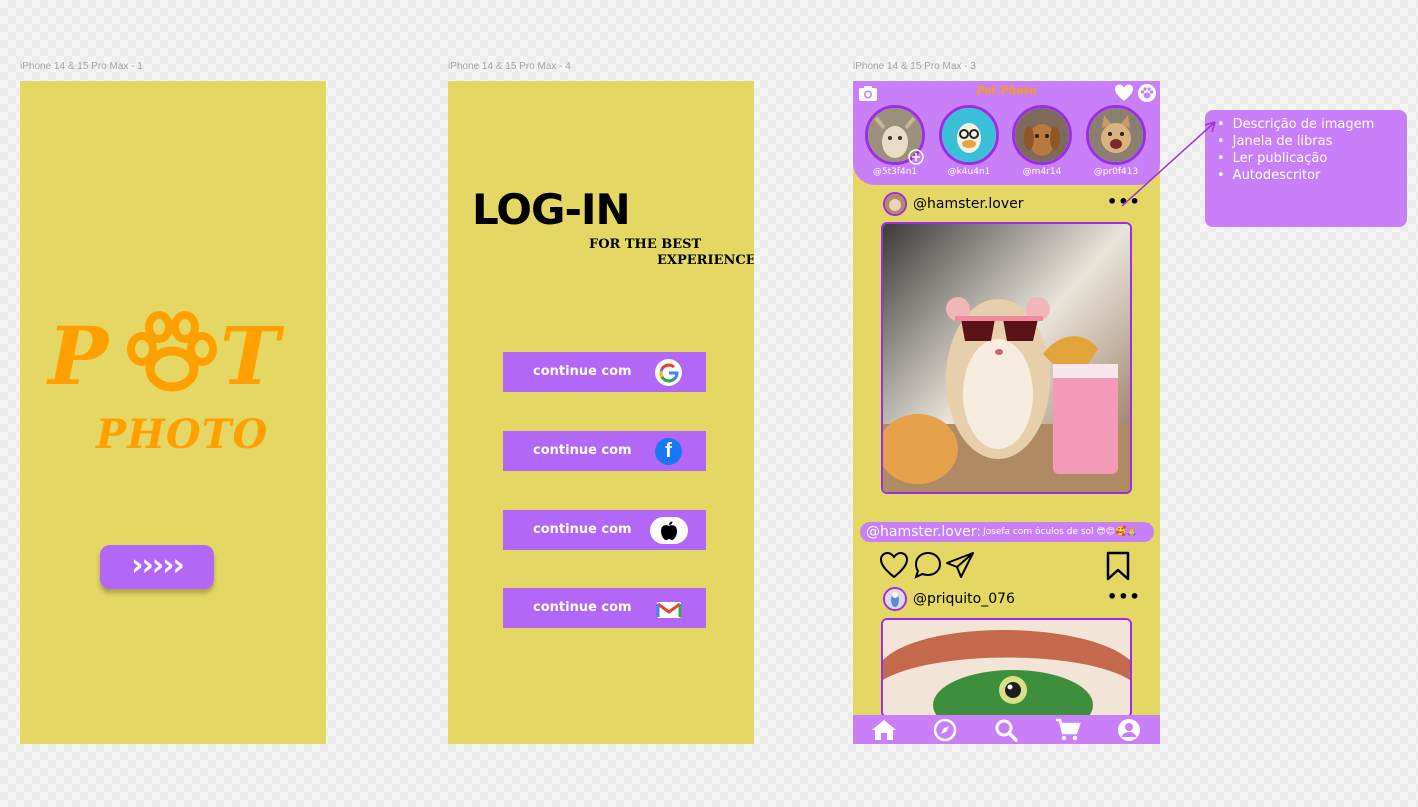  Describe the element at coordinates (81, 66) in the screenshot. I see `frame-label-splash: iPhone 14 & 15 Pro Max - 1` at that location.